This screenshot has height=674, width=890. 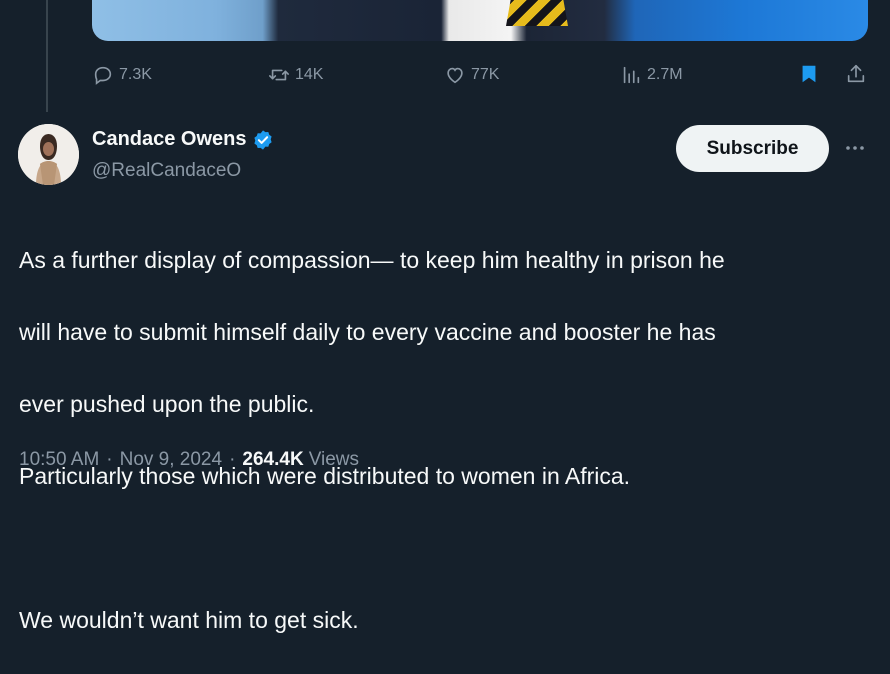 I want to click on subscribe-button: Subscribe, so click(x=752, y=148).